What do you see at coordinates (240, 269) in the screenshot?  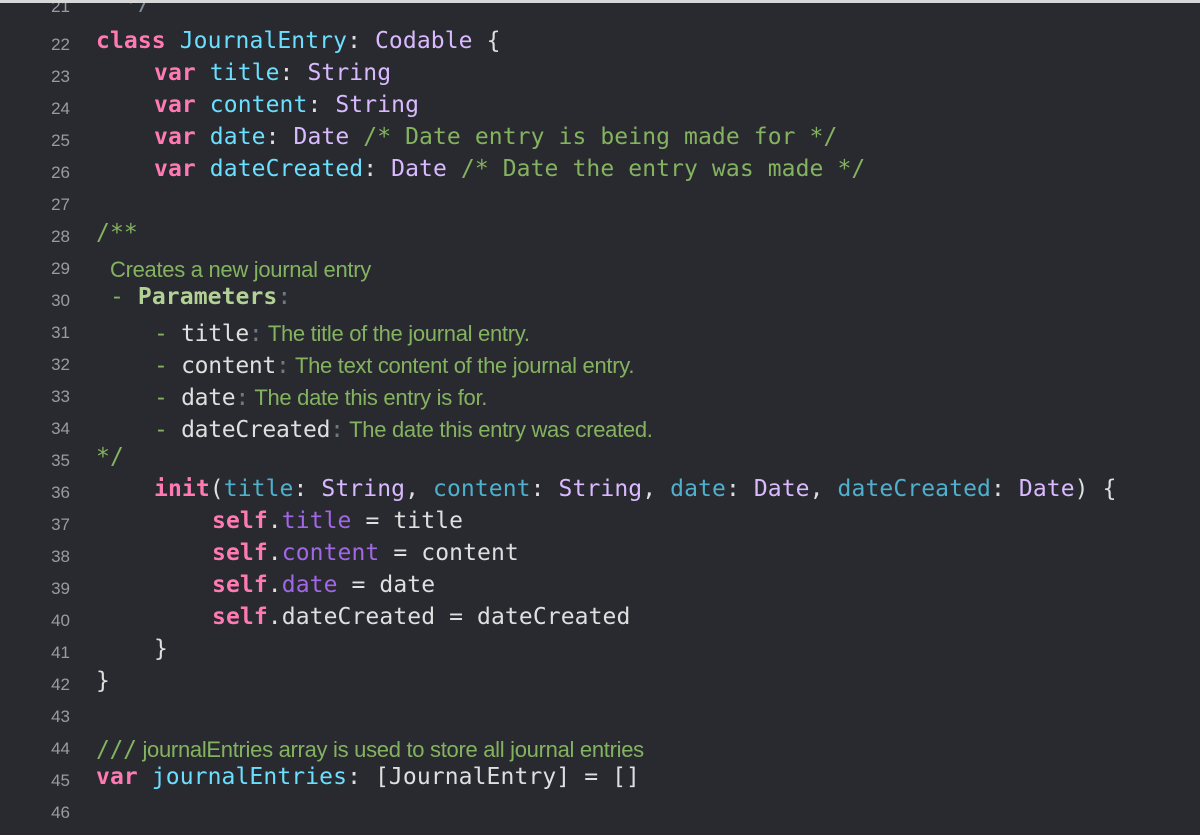 I see `doc-summary: Creates a new journal entry` at bounding box center [240, 269].